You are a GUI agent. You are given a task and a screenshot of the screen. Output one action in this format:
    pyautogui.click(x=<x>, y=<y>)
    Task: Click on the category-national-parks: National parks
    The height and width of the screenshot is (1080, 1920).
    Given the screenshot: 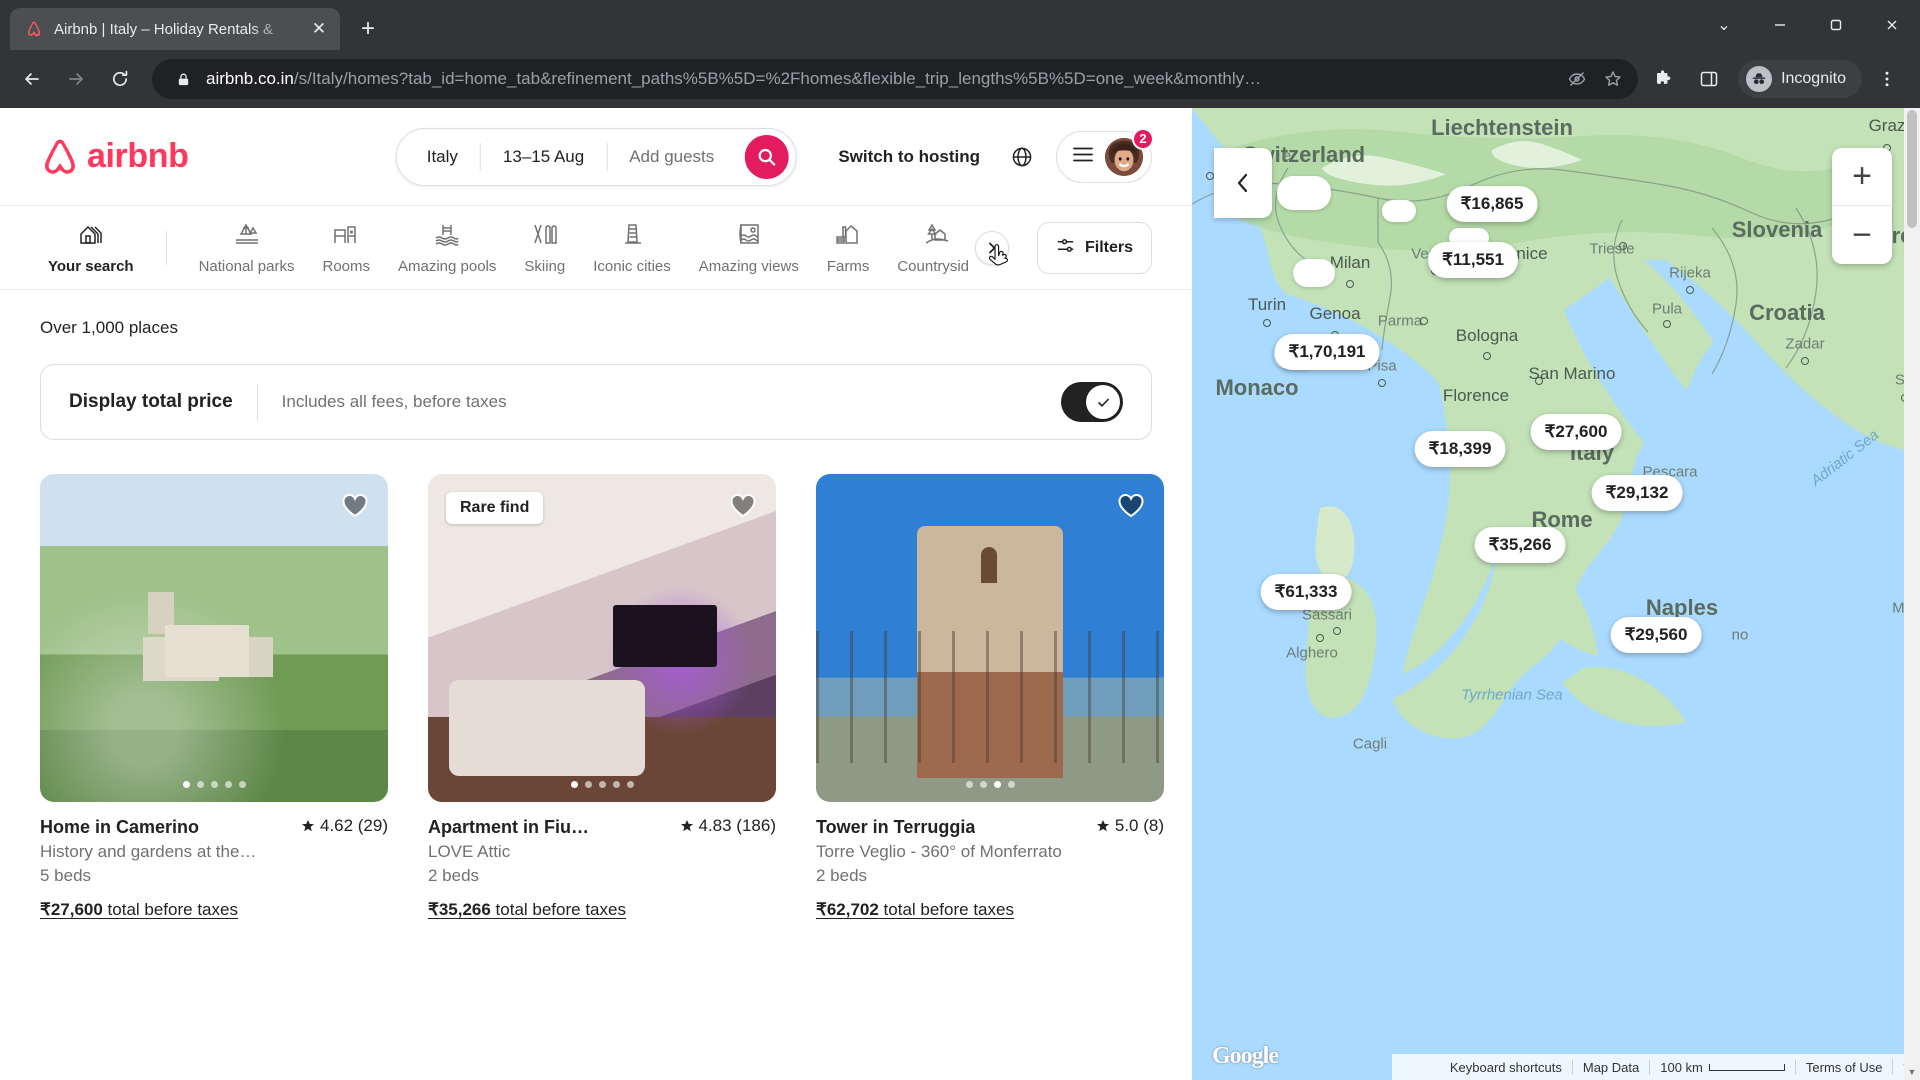 What is the action you would take?
    pyautogui.click(x=247, y=247)
    